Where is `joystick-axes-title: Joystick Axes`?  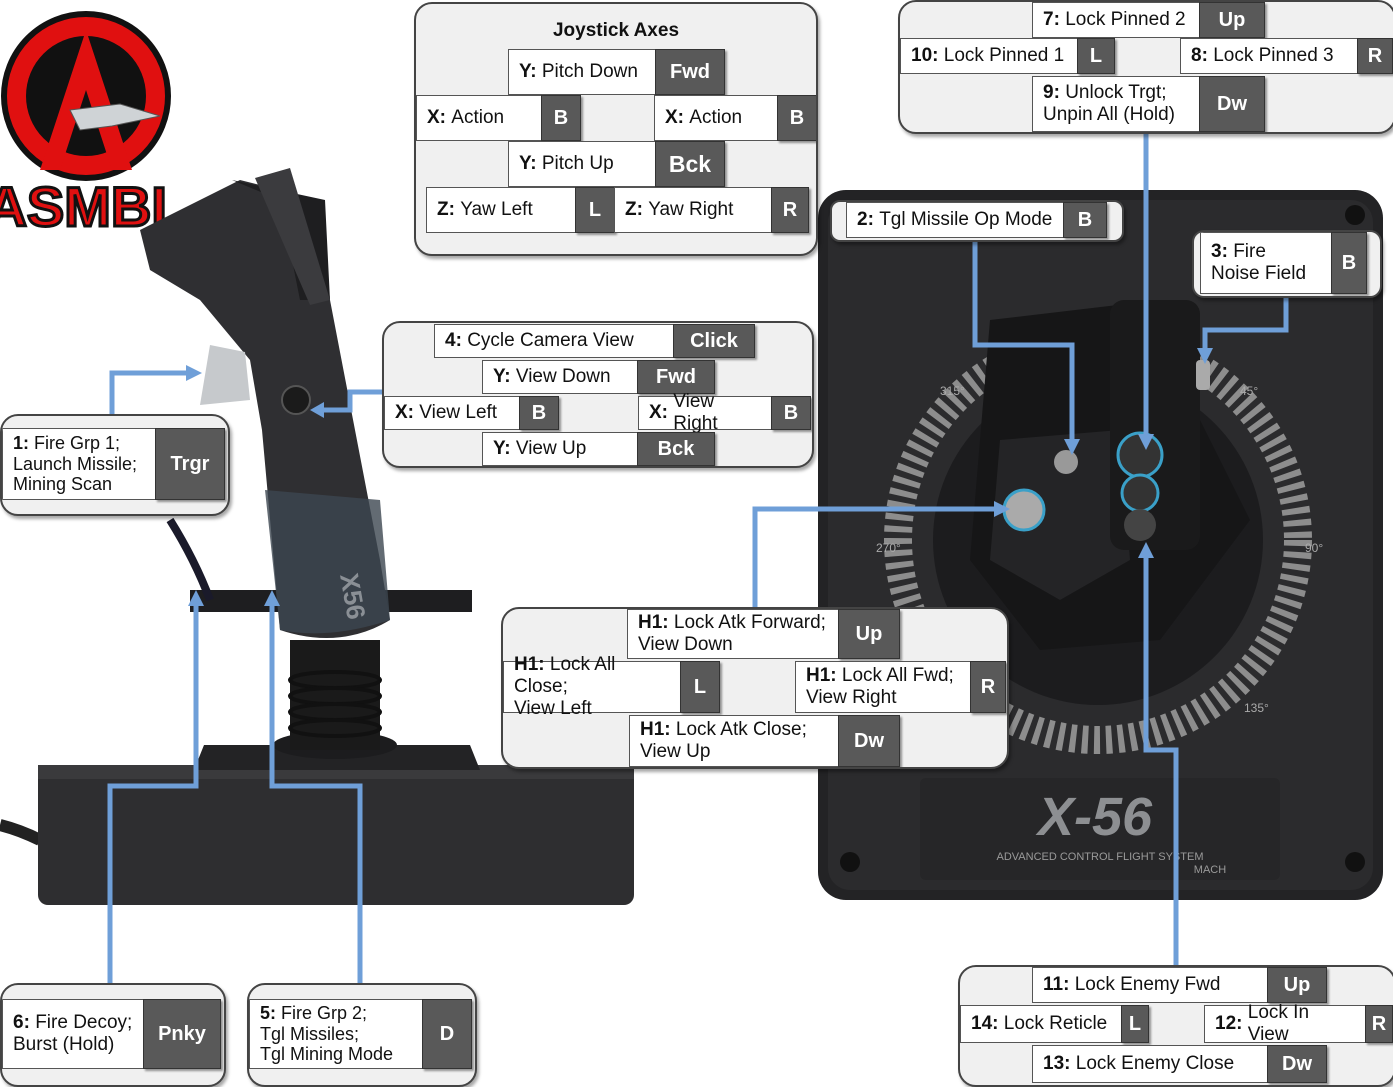
joystick-axes-title: Joystick Axes is located at coordinates (616, 30).